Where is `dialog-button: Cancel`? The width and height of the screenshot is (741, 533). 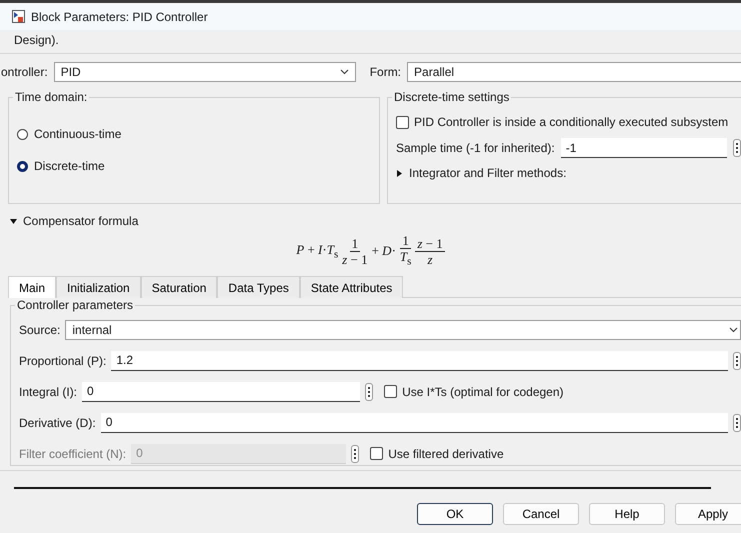 dialog-button: Cancel is located at coordinates (541, 514).